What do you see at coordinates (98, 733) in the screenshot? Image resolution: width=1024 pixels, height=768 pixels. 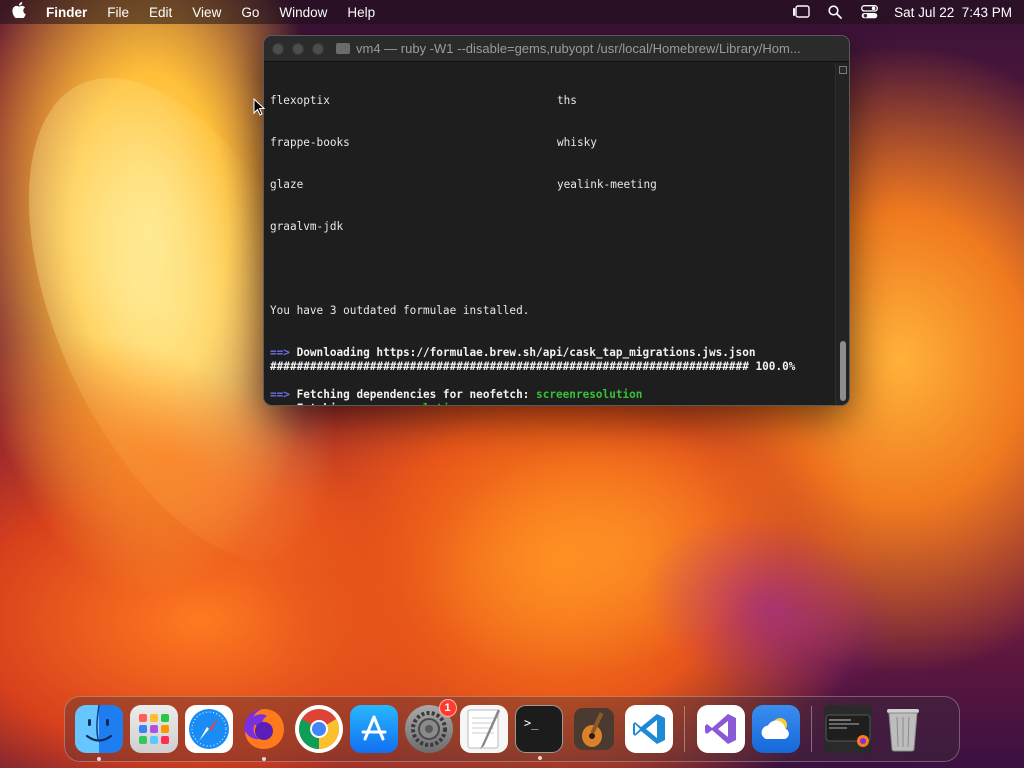 I see `finder-icon` at bounding box center [98, 733].